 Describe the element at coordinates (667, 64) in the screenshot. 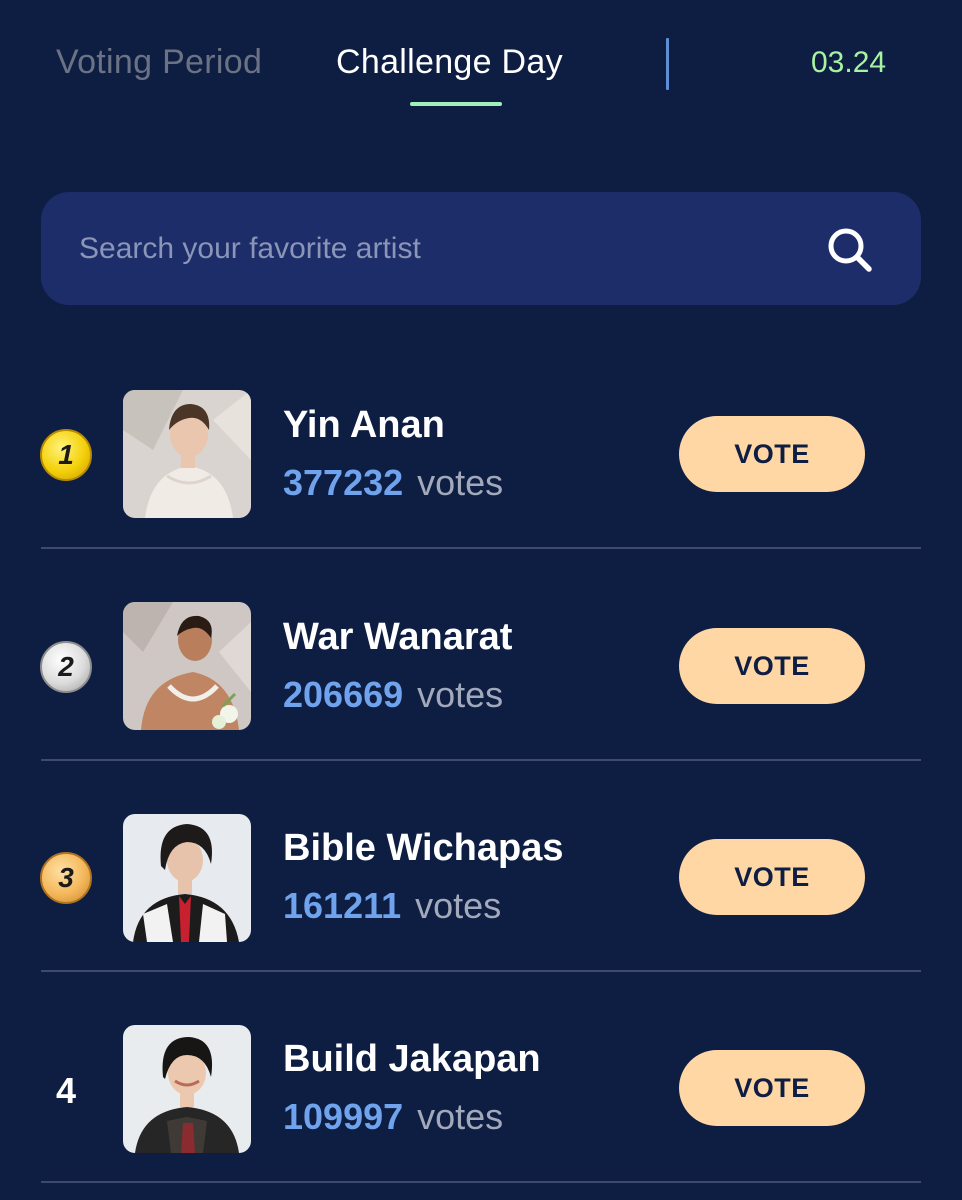

I see `header-divider` at that location.